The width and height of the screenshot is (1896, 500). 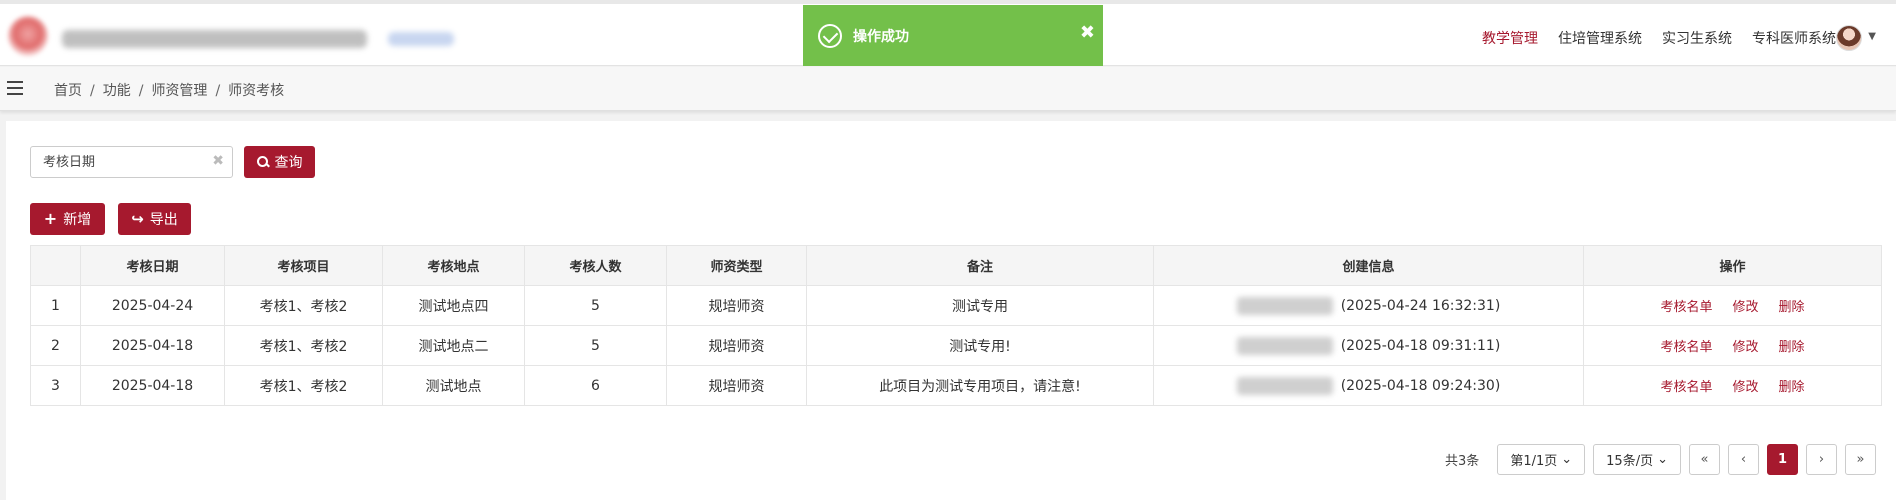 I want to click on breadcrumb-teacher-management: 师资管理, so click(x=179, y=91).